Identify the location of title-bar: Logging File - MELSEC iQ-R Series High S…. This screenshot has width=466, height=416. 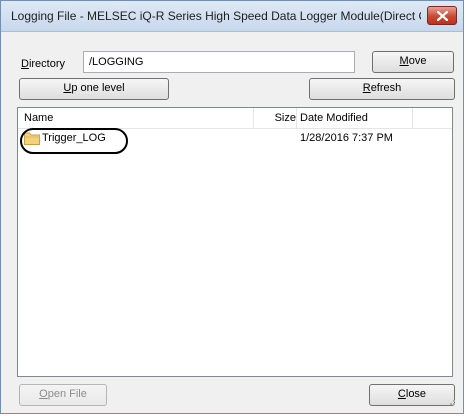
(232, 16).